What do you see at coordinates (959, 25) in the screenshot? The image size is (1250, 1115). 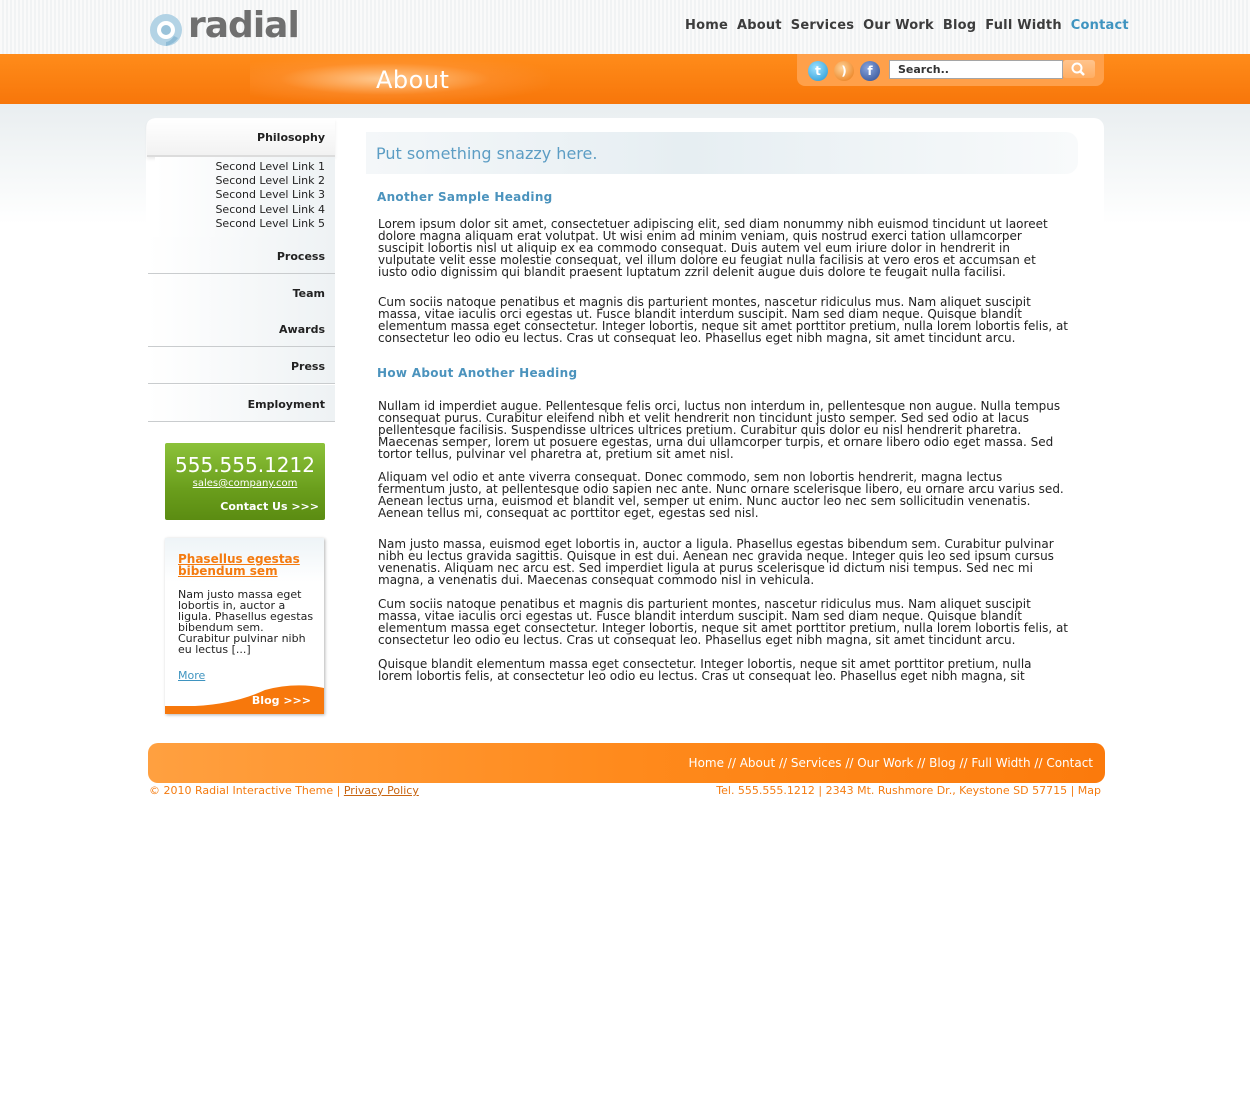 I see `nav-blog: Blog` at bounding box center [959, 25].